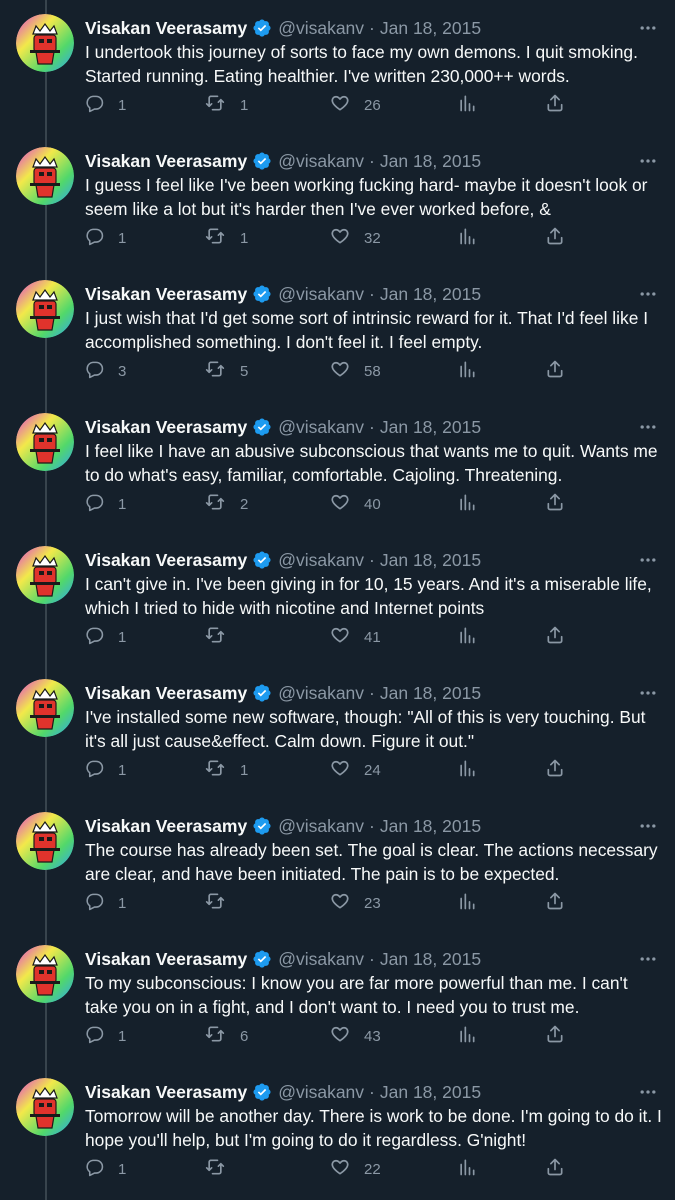 The width and height of the screenshot is (675, 1200). What do you see at coordinates (355, 1169) in the screenshot?
I see `like-button: 22` at bounding box center [355, 1169].